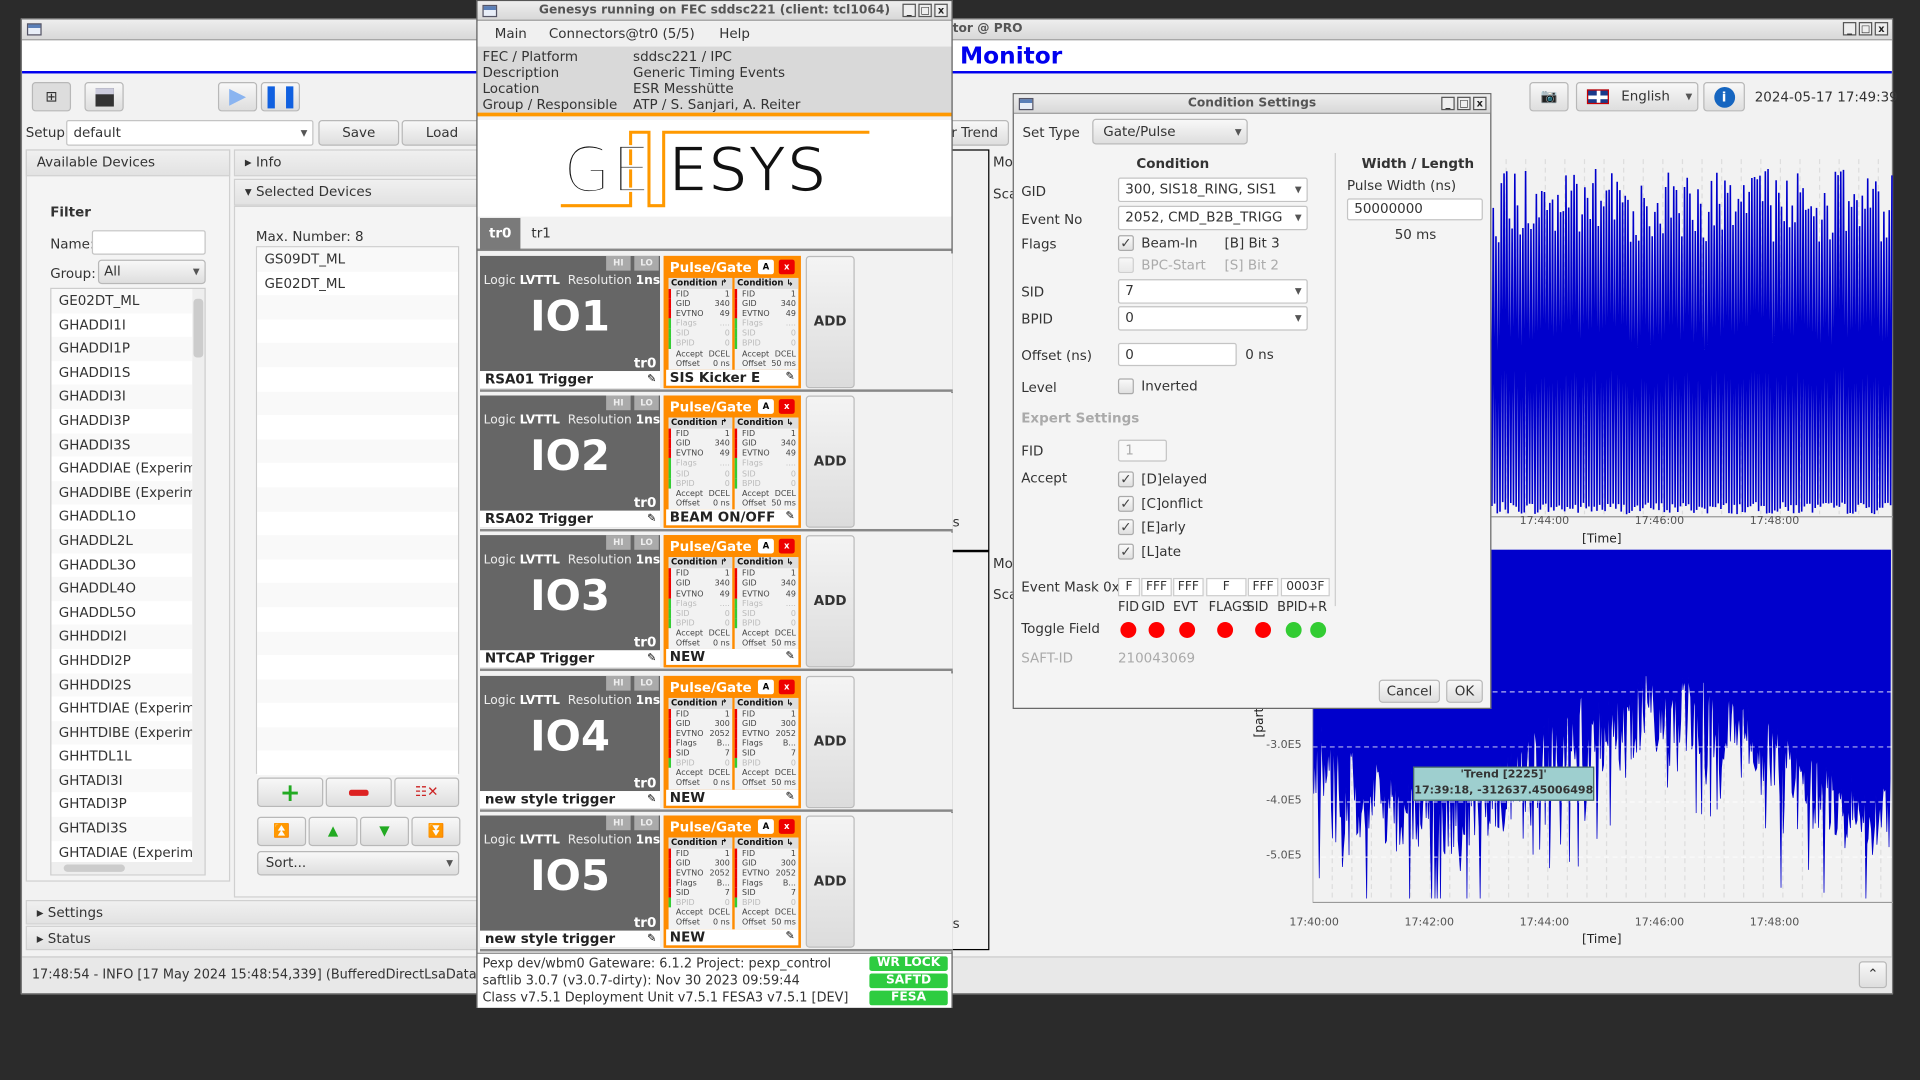  I want to click on info-section-header: ▸ Info, so click(356, 163).